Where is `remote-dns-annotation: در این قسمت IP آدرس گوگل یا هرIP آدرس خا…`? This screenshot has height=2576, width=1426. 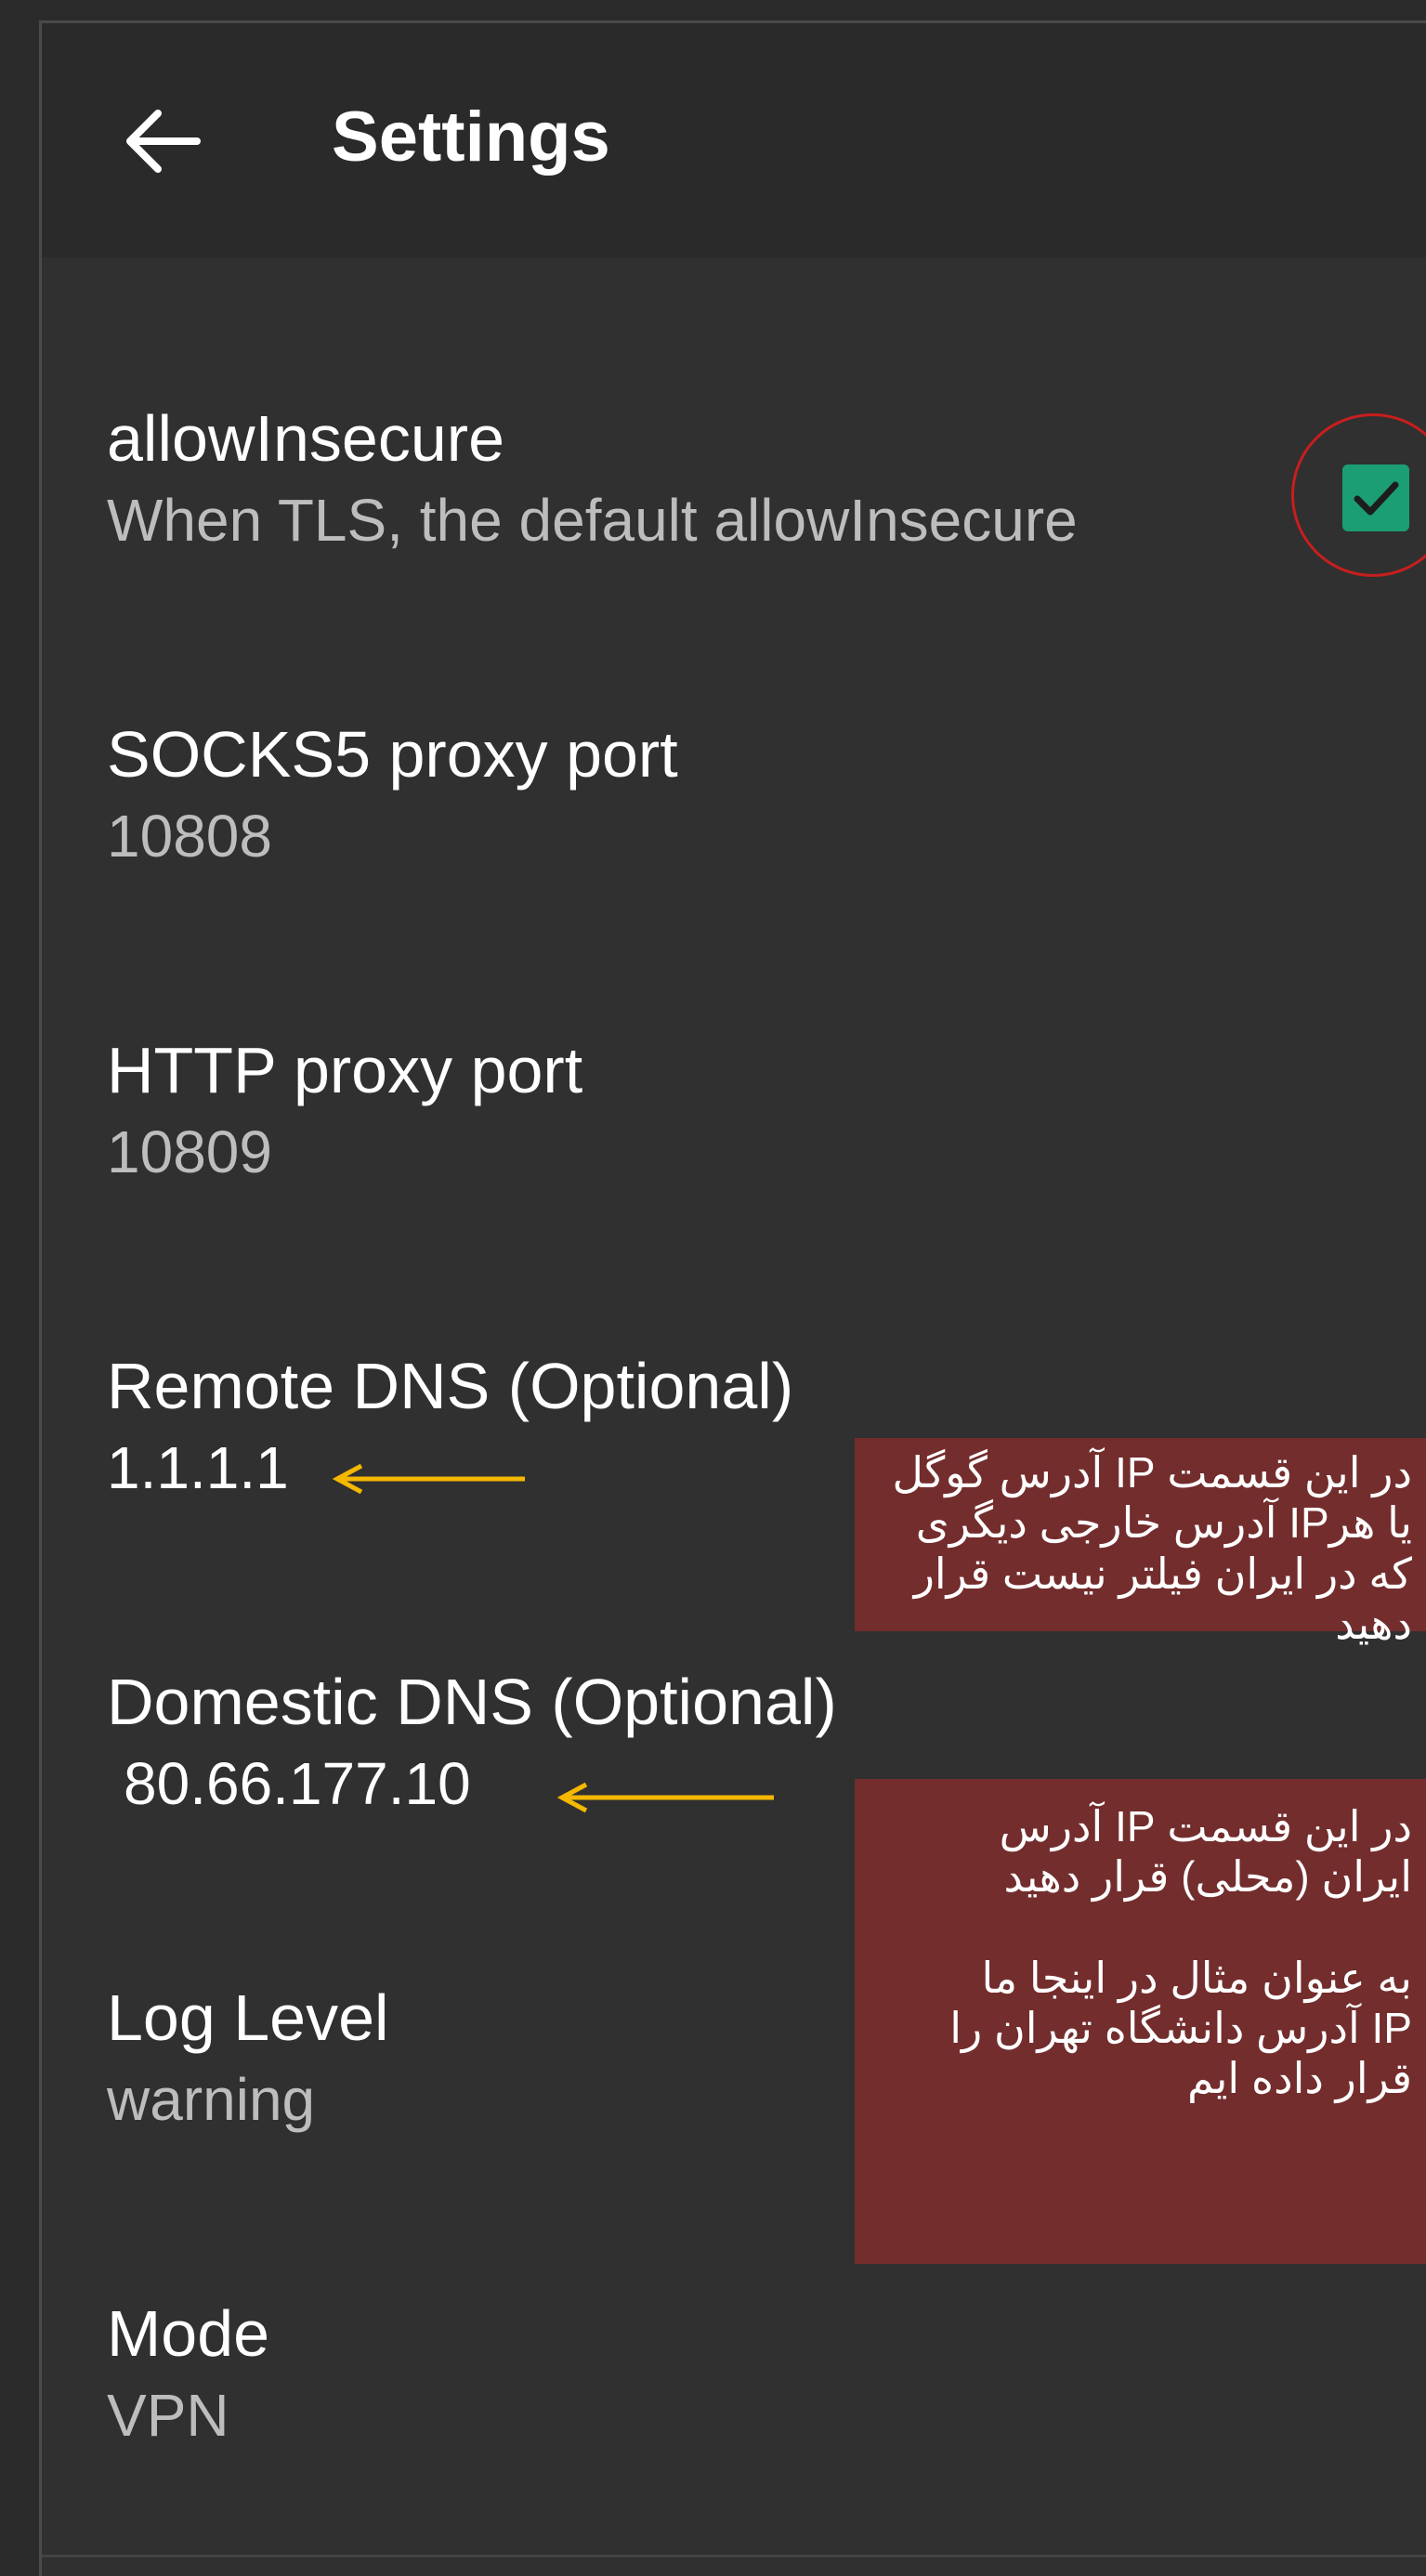
remote-dns-annotation: در این قسمت IP آدرس گوگل یا هرIP آدرس خا… is located at coordinates (1140, 1543).